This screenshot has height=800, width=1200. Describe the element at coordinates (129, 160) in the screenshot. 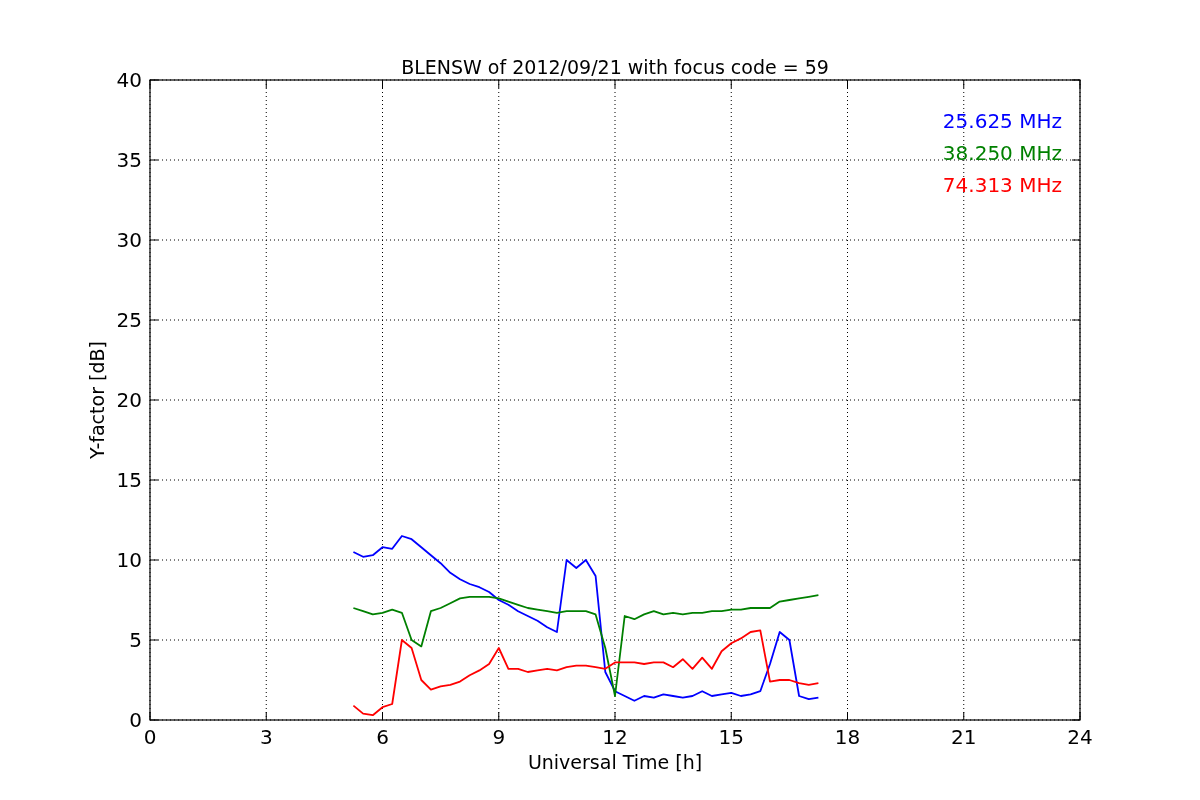

I see `y-tick-label: 35` at that location.